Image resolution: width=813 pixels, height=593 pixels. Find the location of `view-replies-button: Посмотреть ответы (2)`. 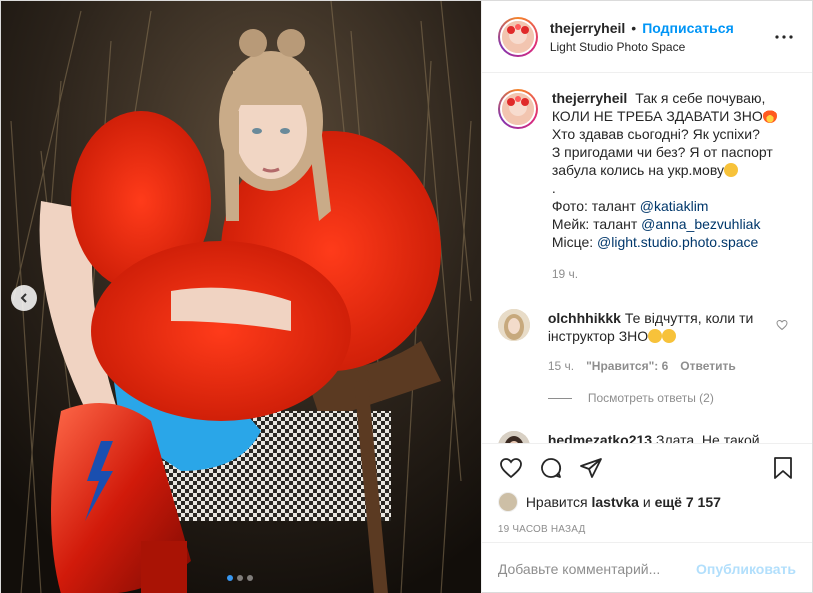

view-replies-button: Посмотреть ответы (2) is located at coordinates (671, 398).